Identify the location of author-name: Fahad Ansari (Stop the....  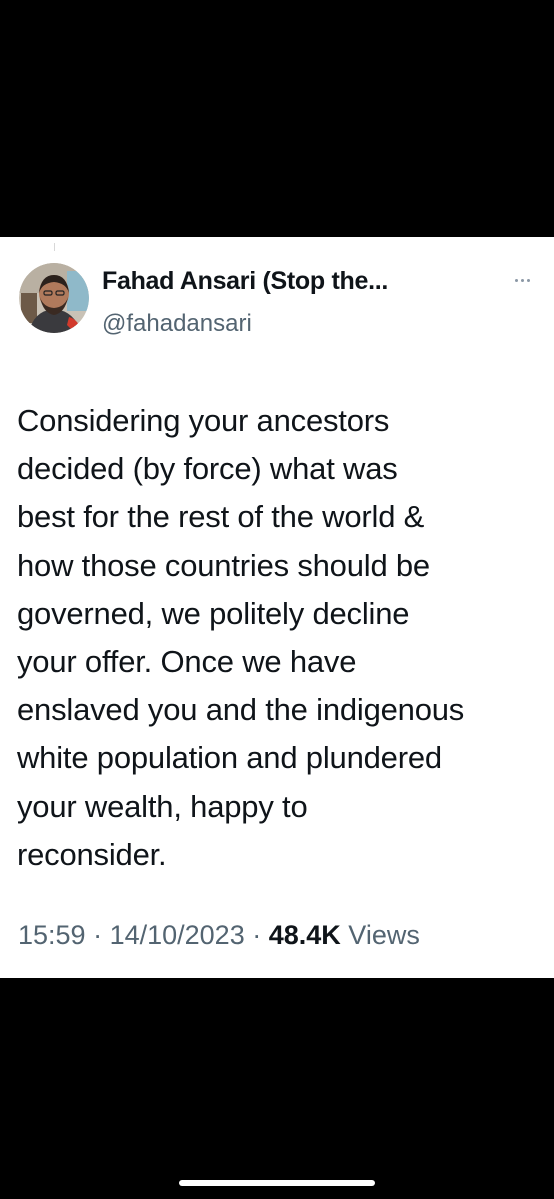
(245, 281).